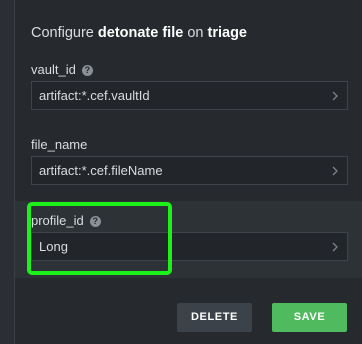 The height and width of the screenshot is (344, 362). What do you see at coordinates (227, 33) in the screenshot?
I see `asset-name: triage` at bounding box center [227, 33].